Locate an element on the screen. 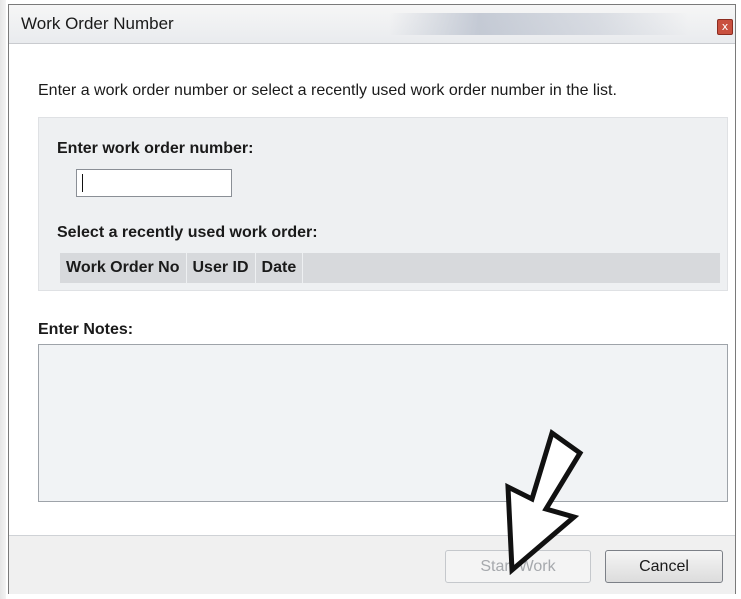  cancel-button: Cancel is located at coordinates (664, 566).